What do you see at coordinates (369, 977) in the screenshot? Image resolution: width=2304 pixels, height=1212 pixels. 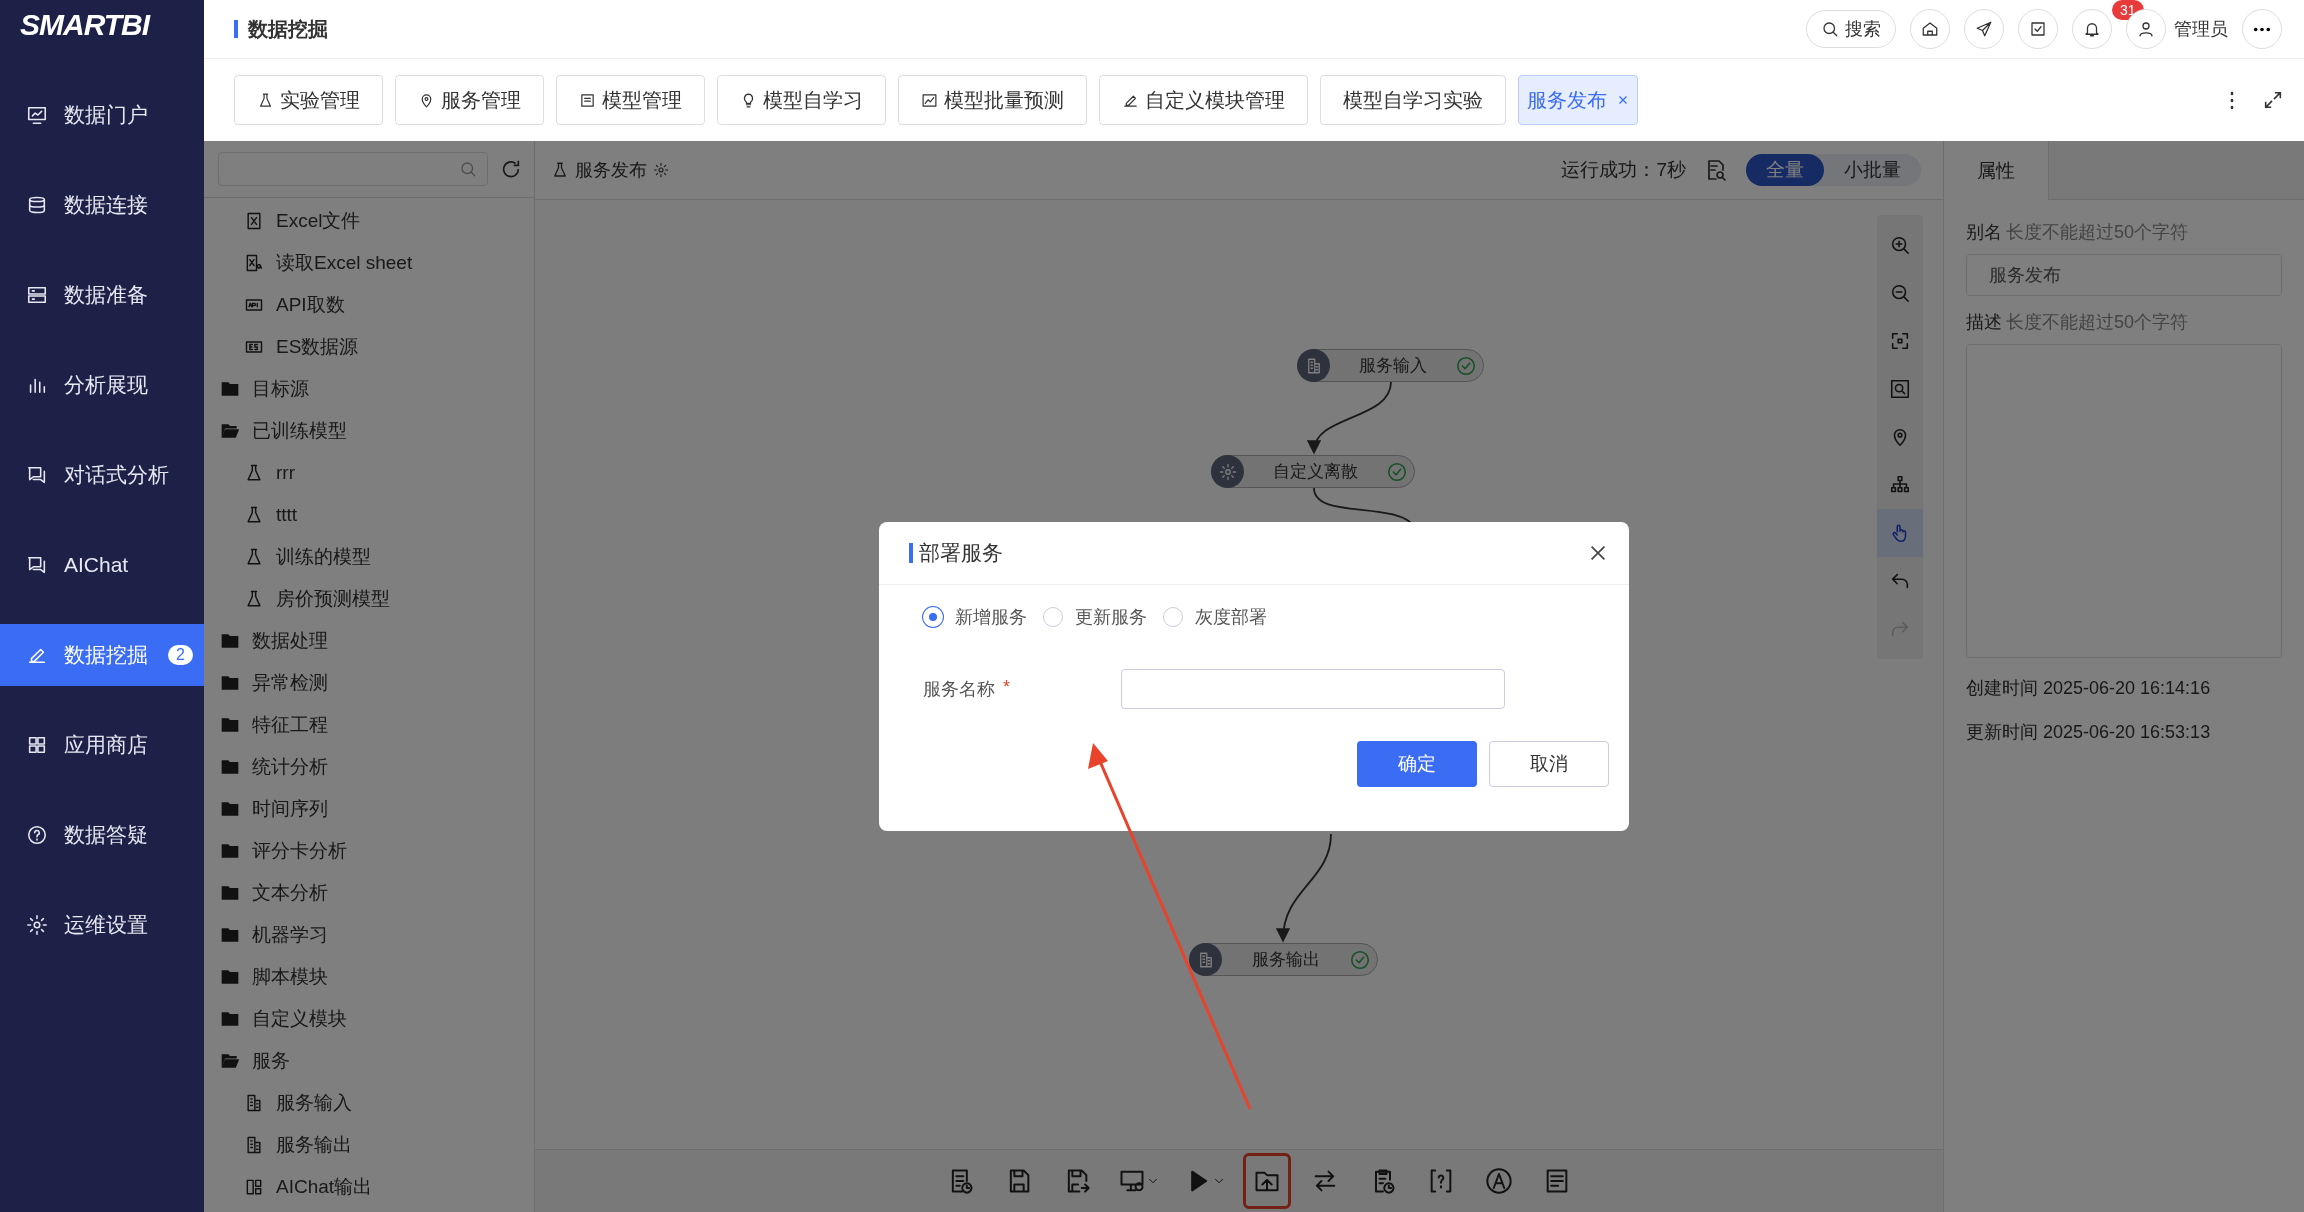 I see `tree-folder: 脚本模块` at bounding box center [369, 977].